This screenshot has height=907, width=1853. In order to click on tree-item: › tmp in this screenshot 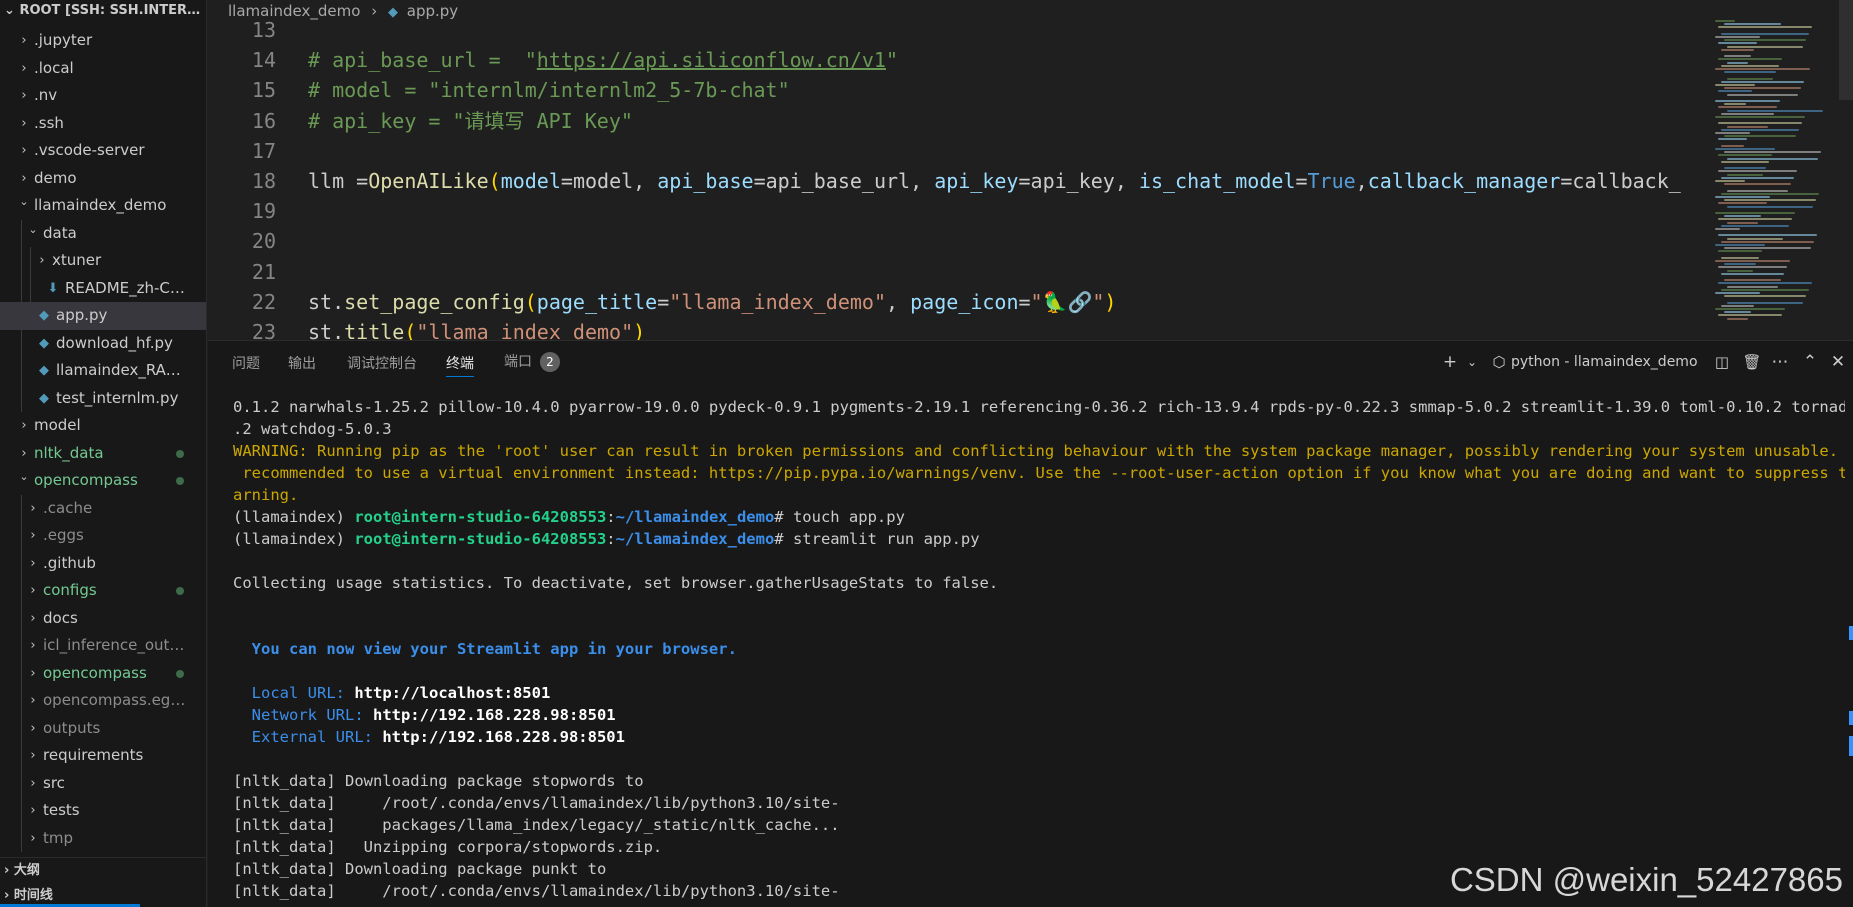, I will do `click(103, 838)`.